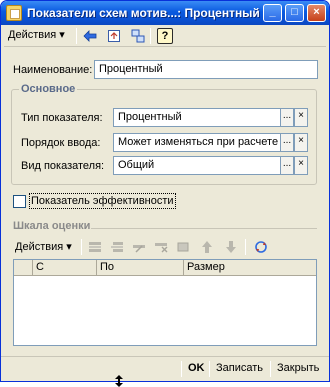 The height and width of the screenshot is (387, 330). Describe the element at coordinates (117, 247) in the screenshot. I see `copy-row-icon` at that location.